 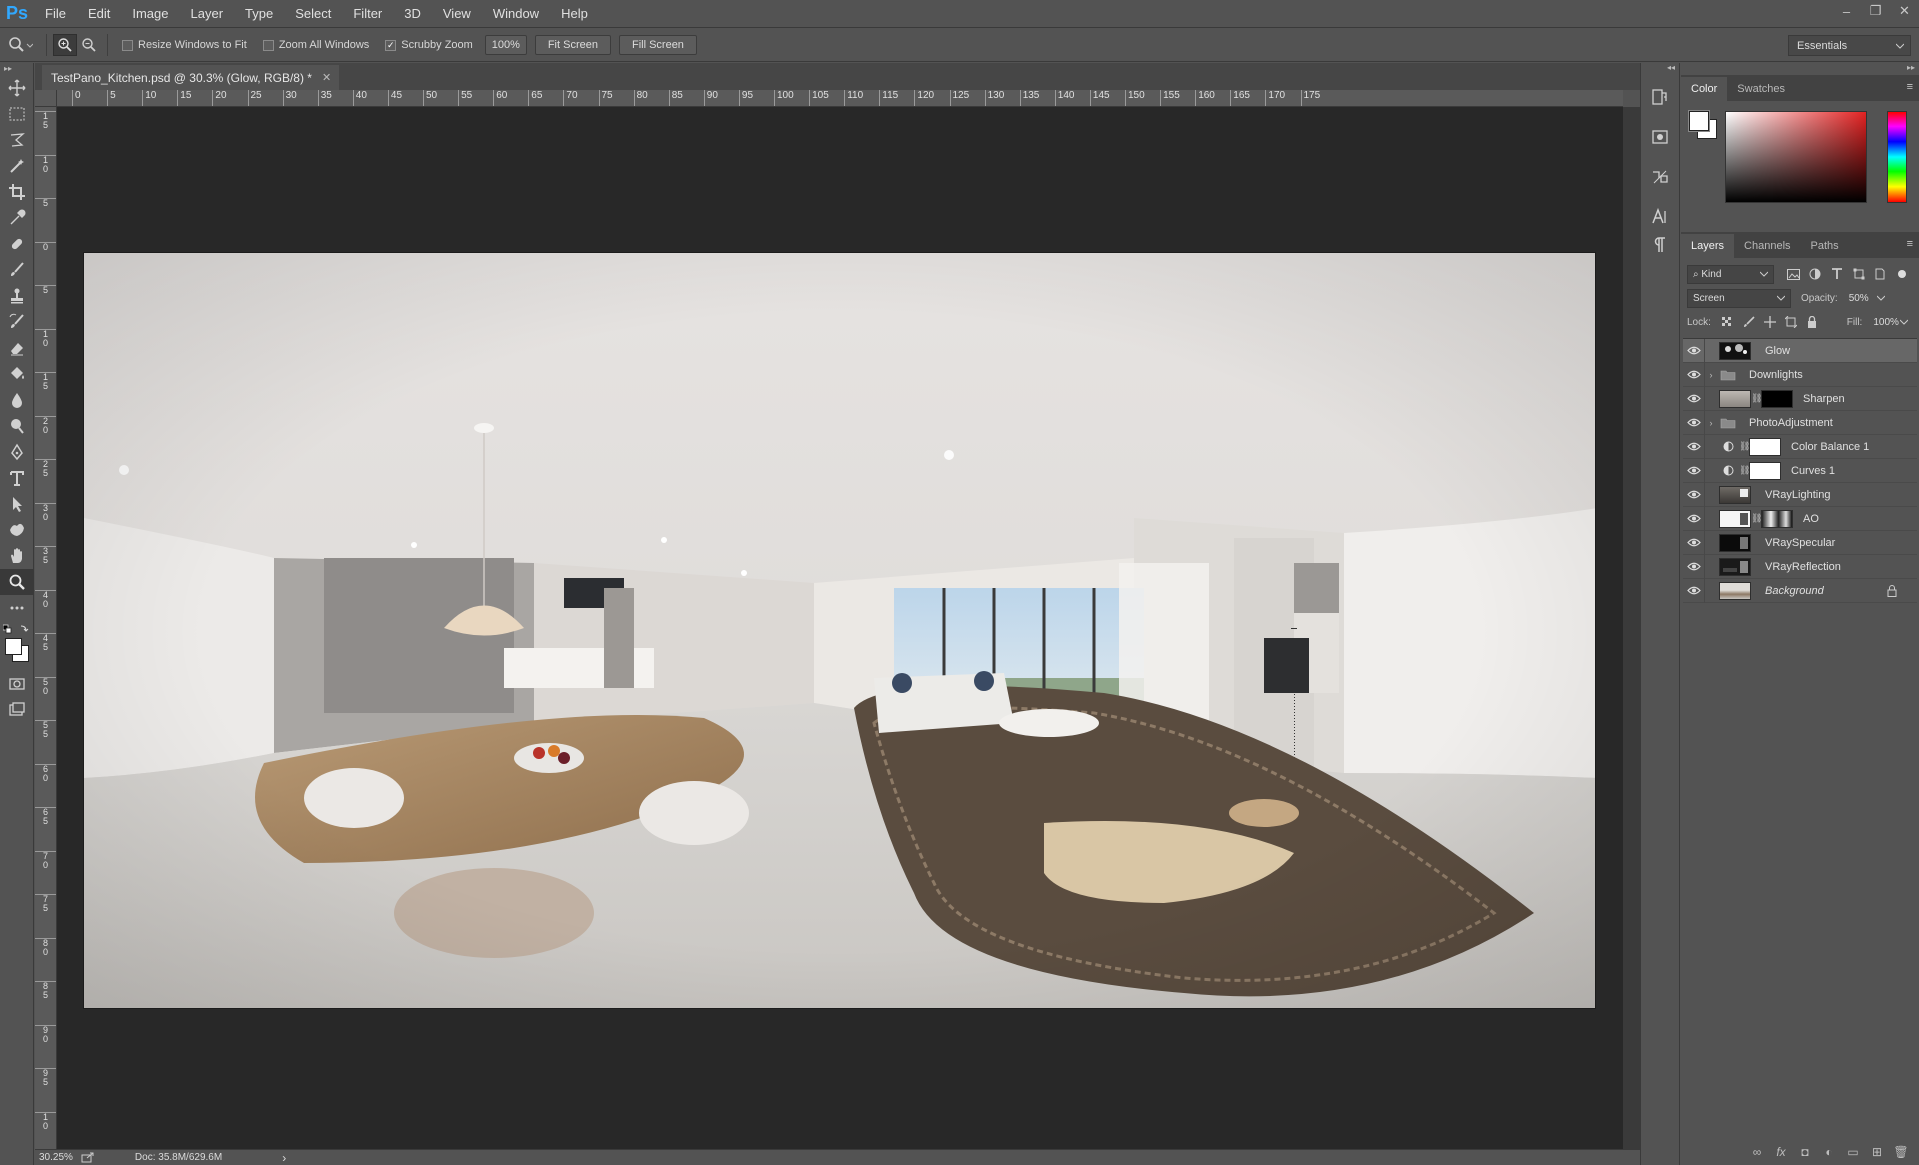 I want to click on layer-row-ao: ⛓ AO, so click(x=1800, y=518).